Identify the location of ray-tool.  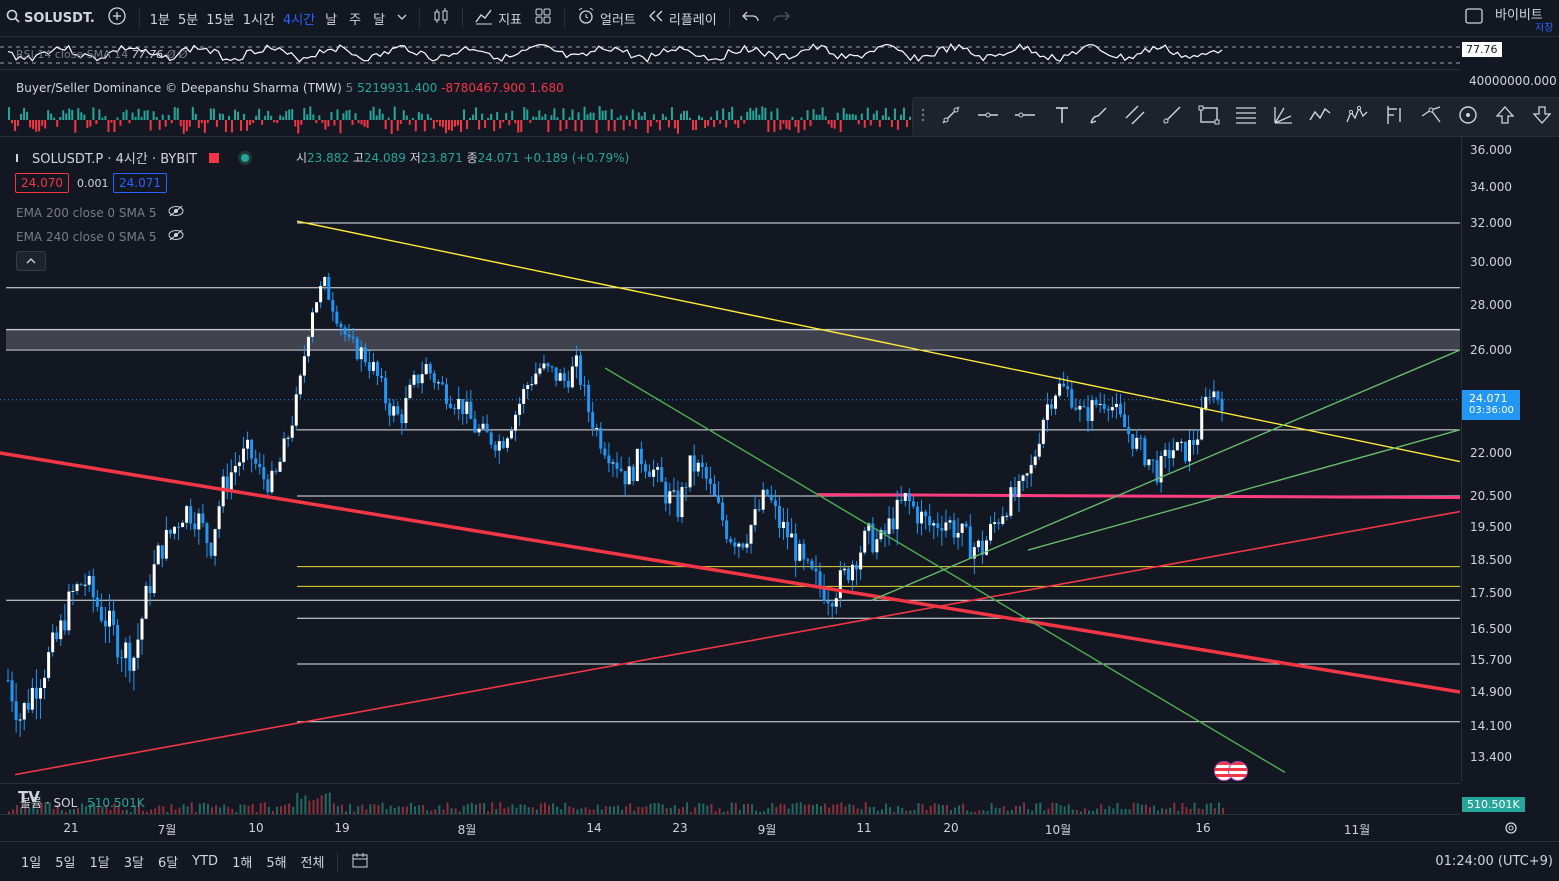
(1172, 117).